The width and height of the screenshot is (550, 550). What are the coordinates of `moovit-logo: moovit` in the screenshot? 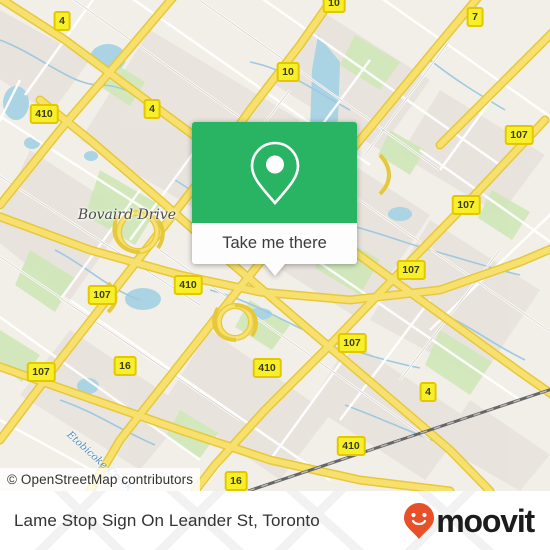 It's located at (469, 521).